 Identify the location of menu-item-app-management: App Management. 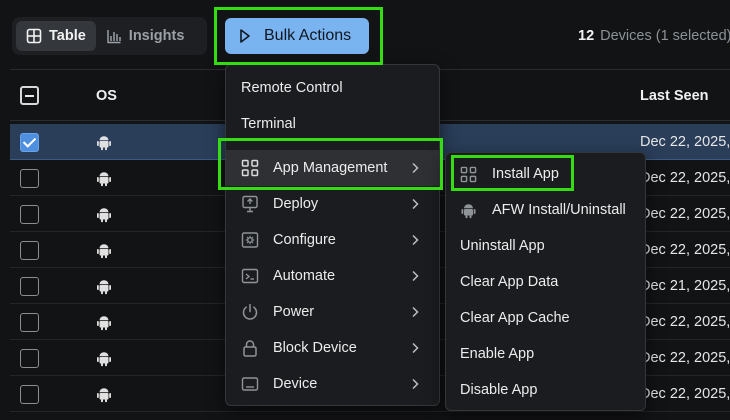
(332, 168).